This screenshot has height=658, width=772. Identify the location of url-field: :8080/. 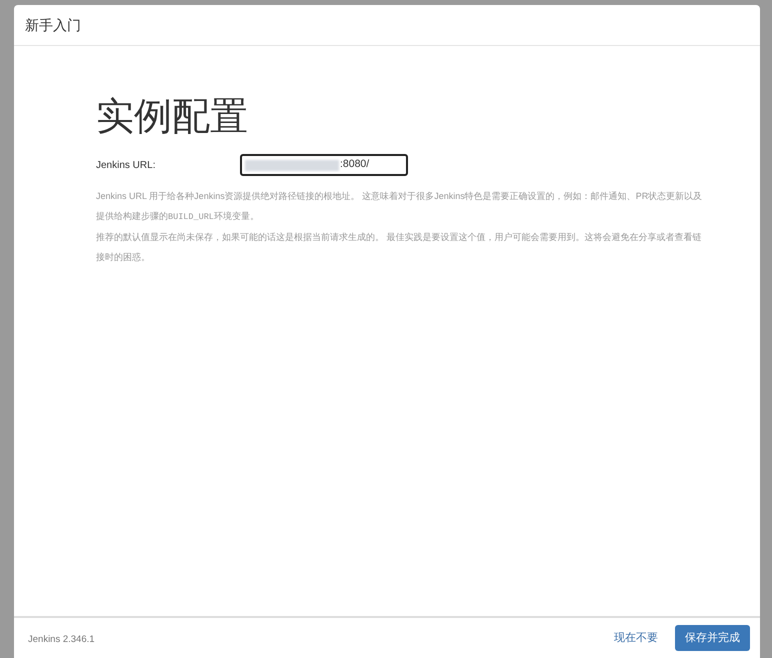
(324, 165).